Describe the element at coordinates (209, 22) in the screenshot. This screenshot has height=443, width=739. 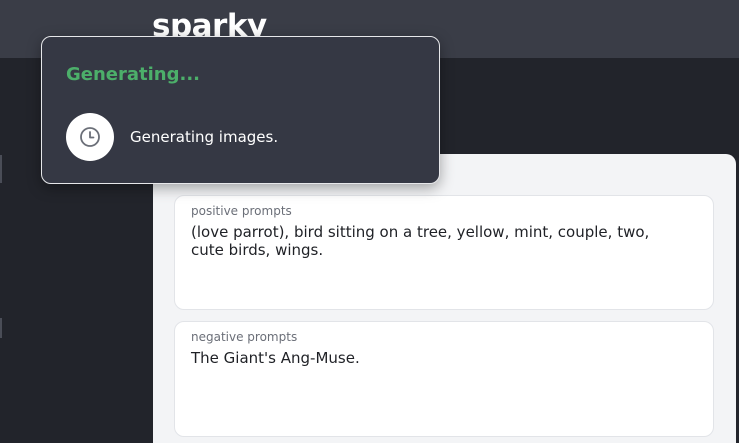
I see `sparky-logo: sparky` at that location.